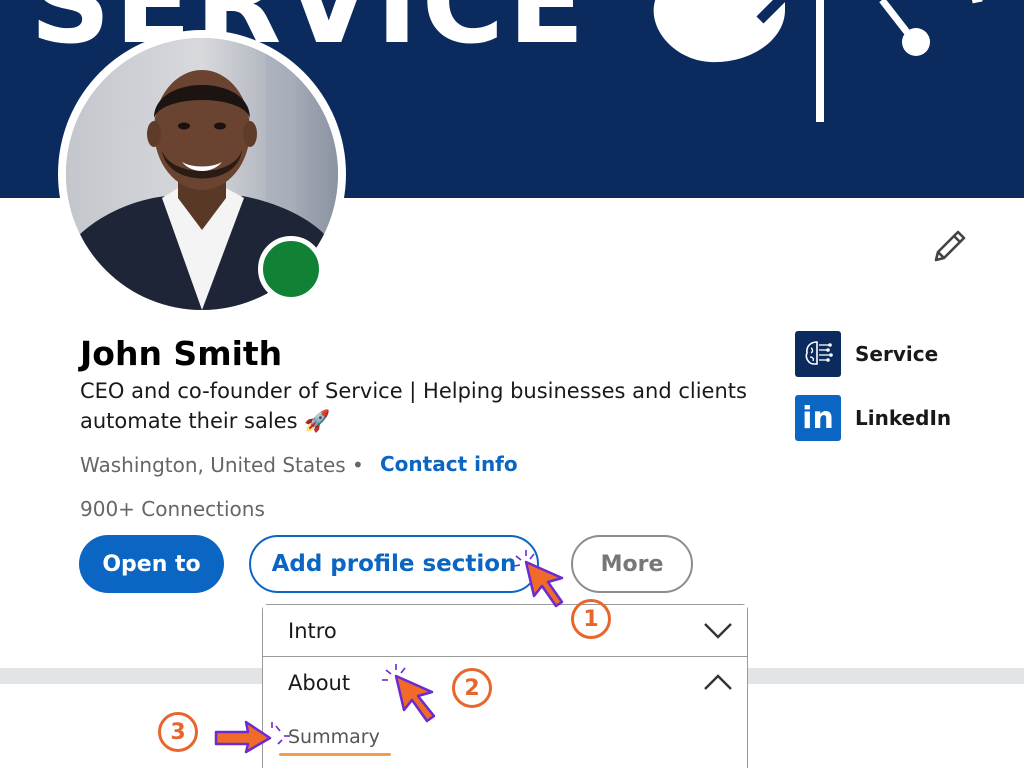 This screenshot has width=1024, height=768. Describe the element at coordinates (394, 564) in the screenshot. I see `add-profile-section-button: Add profile section` at that location.